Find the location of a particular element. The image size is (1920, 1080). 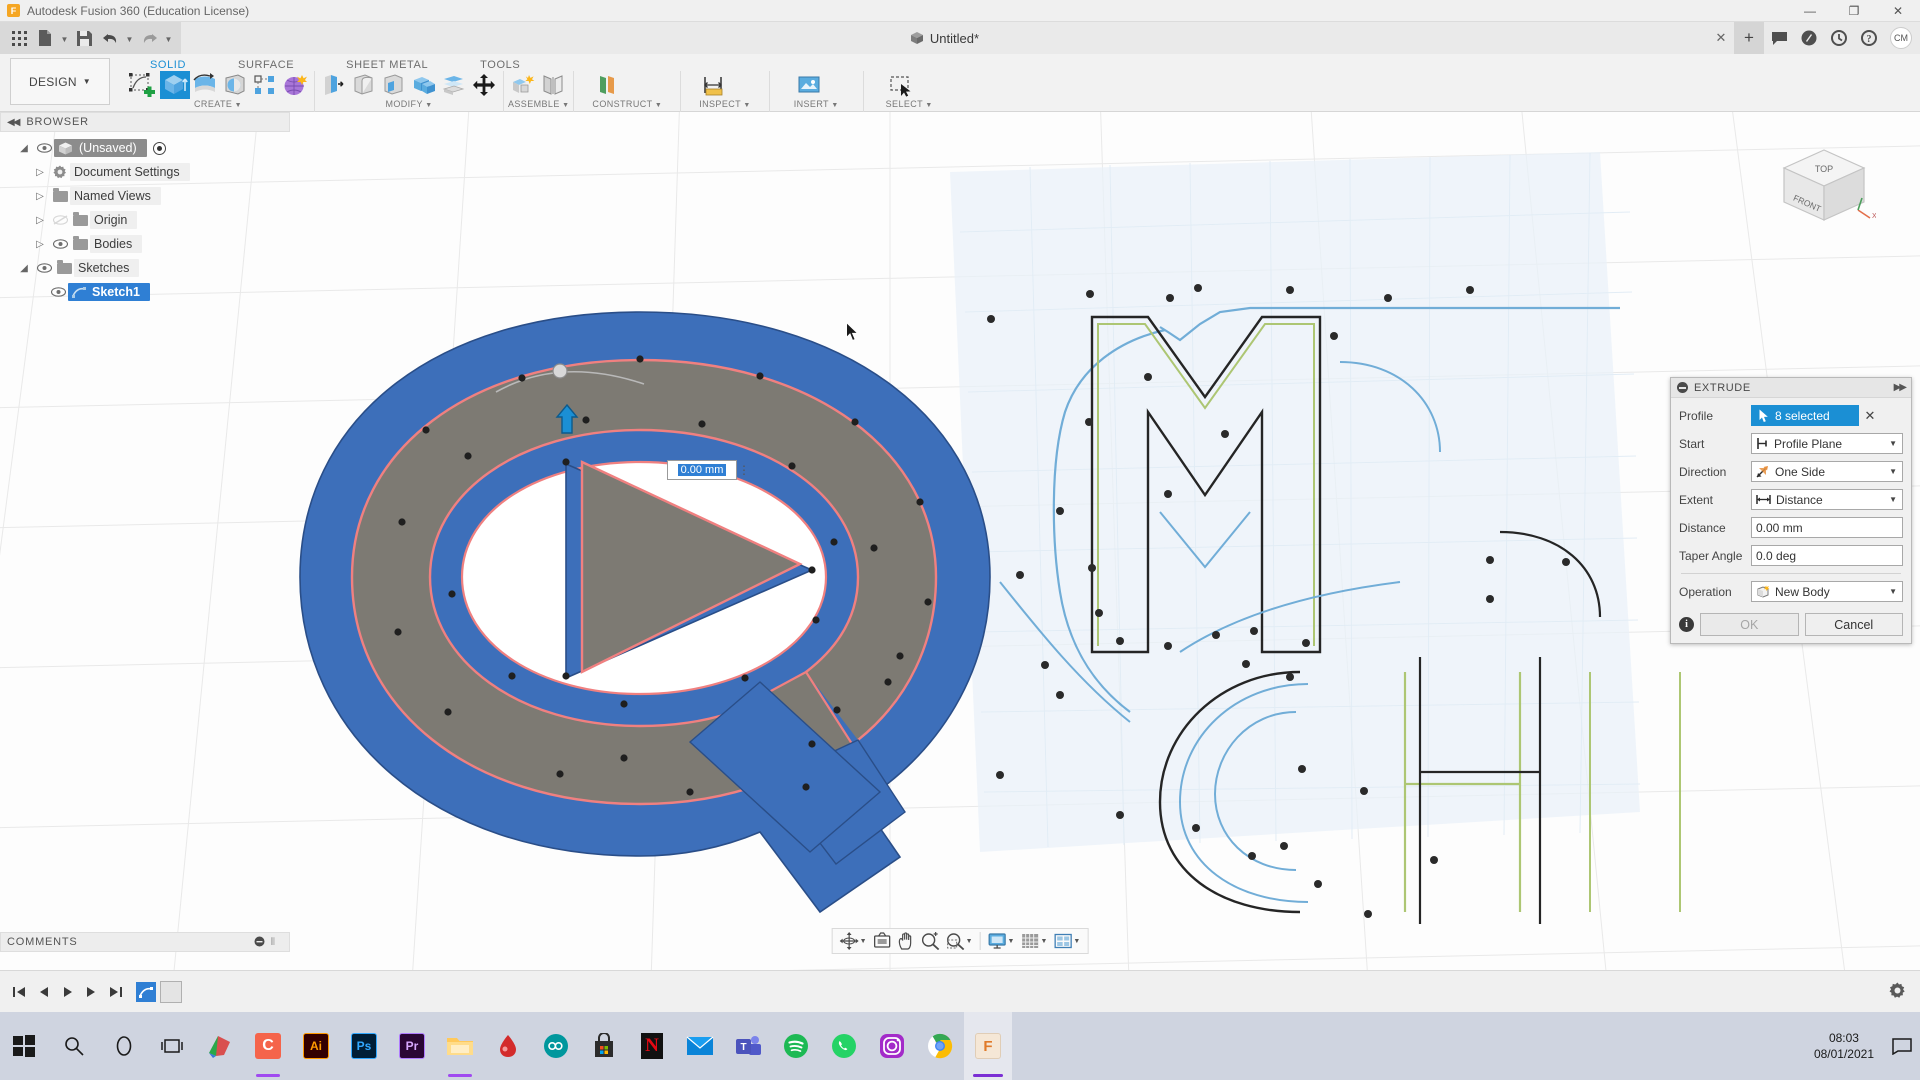

grid-snaps-icon: ▼ is located at coordinates (1033, 941).